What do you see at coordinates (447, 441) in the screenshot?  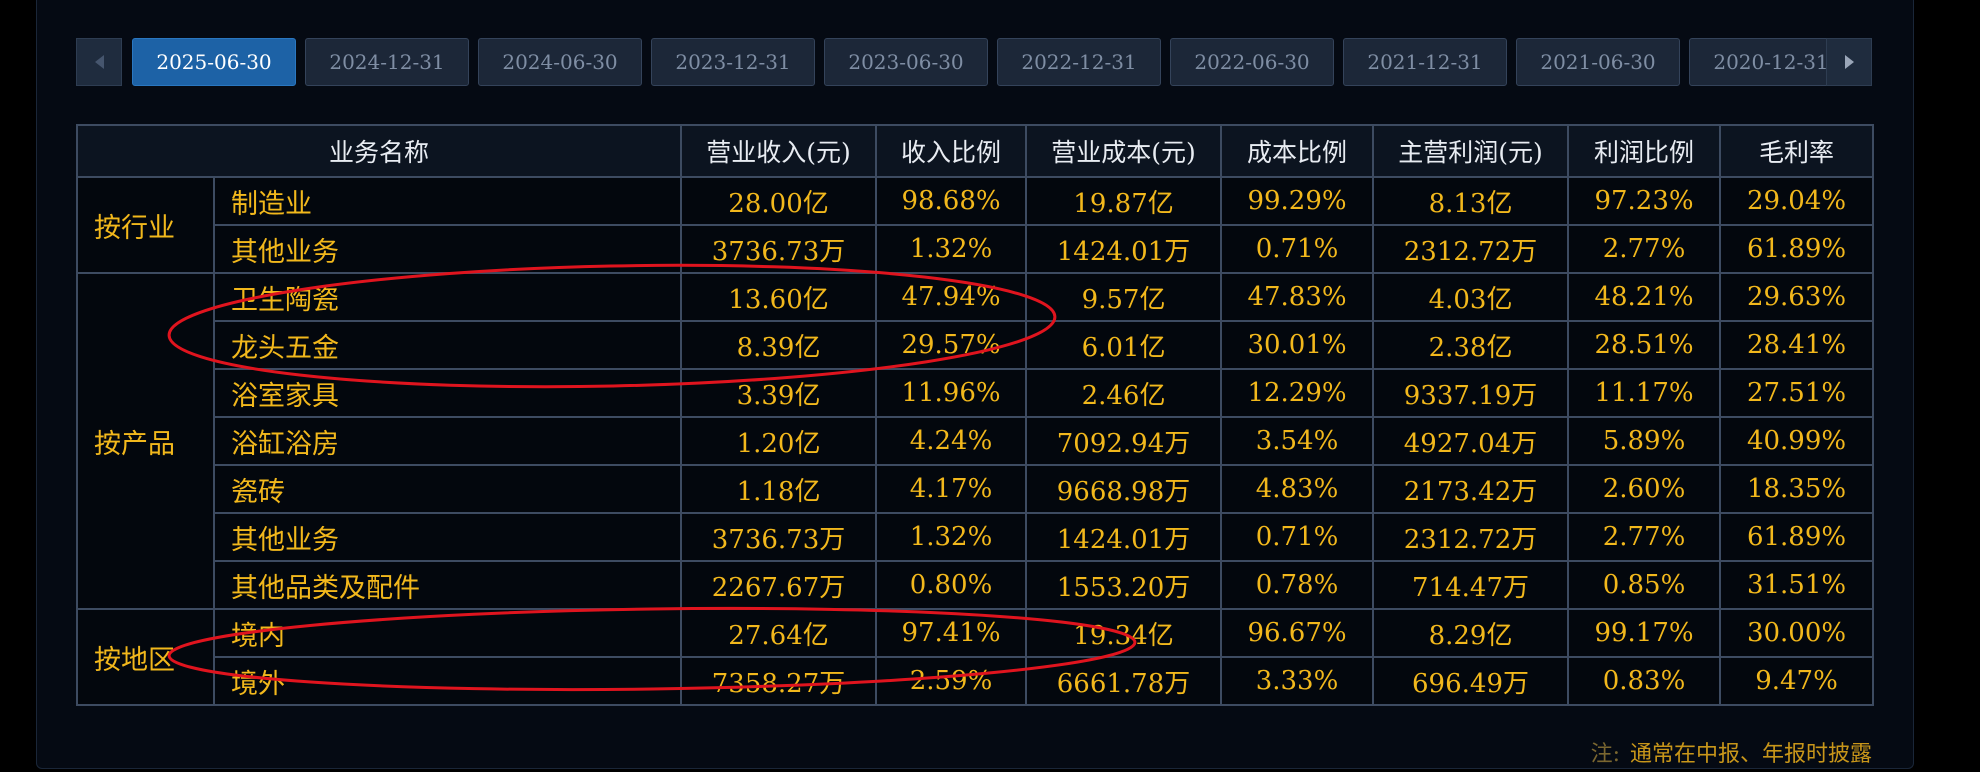 I see `cell-business-name: 浴缸浴房` at bounding box center [447, 441].